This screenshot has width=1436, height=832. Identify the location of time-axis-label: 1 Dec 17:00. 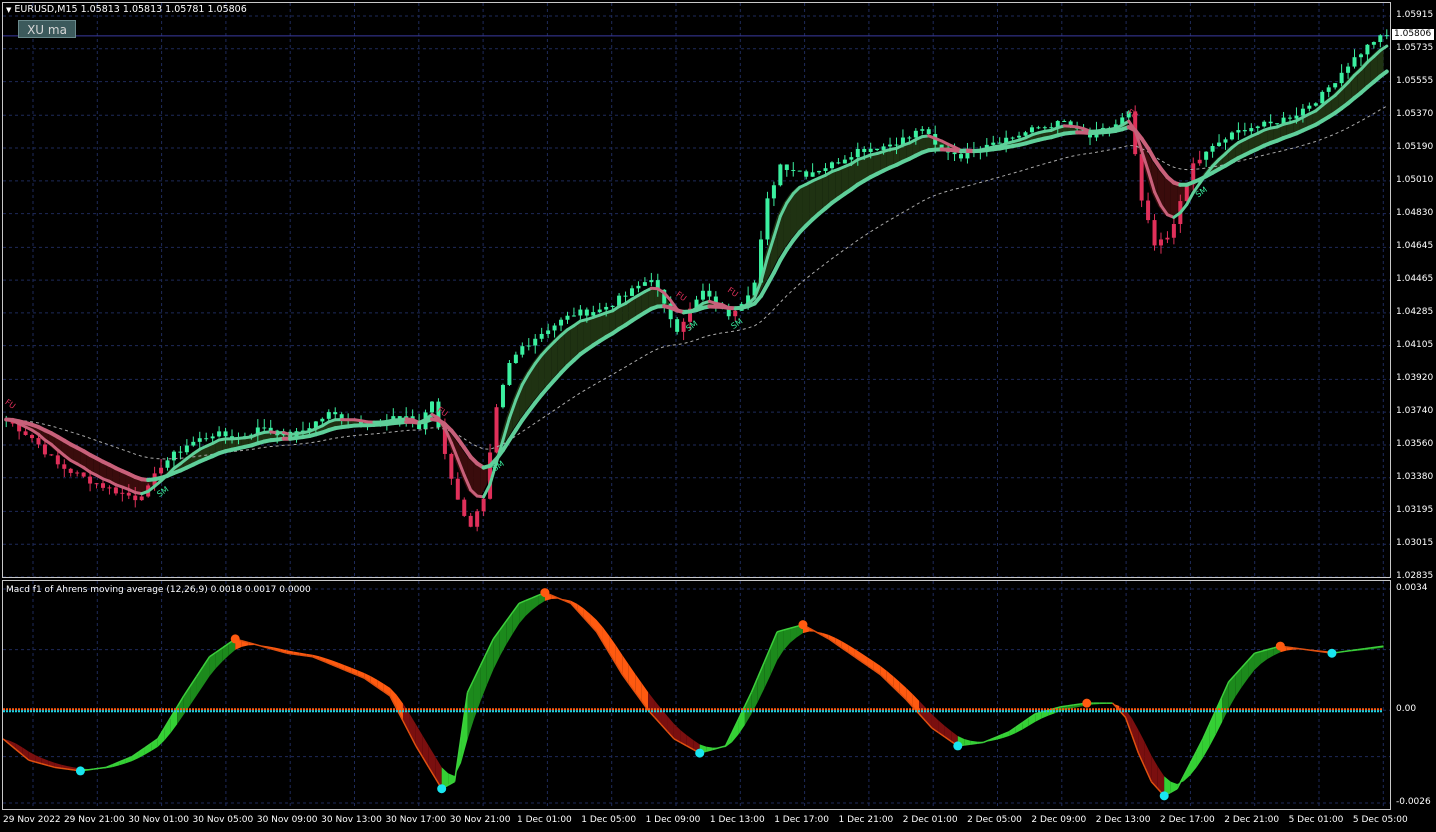
(801, 820).